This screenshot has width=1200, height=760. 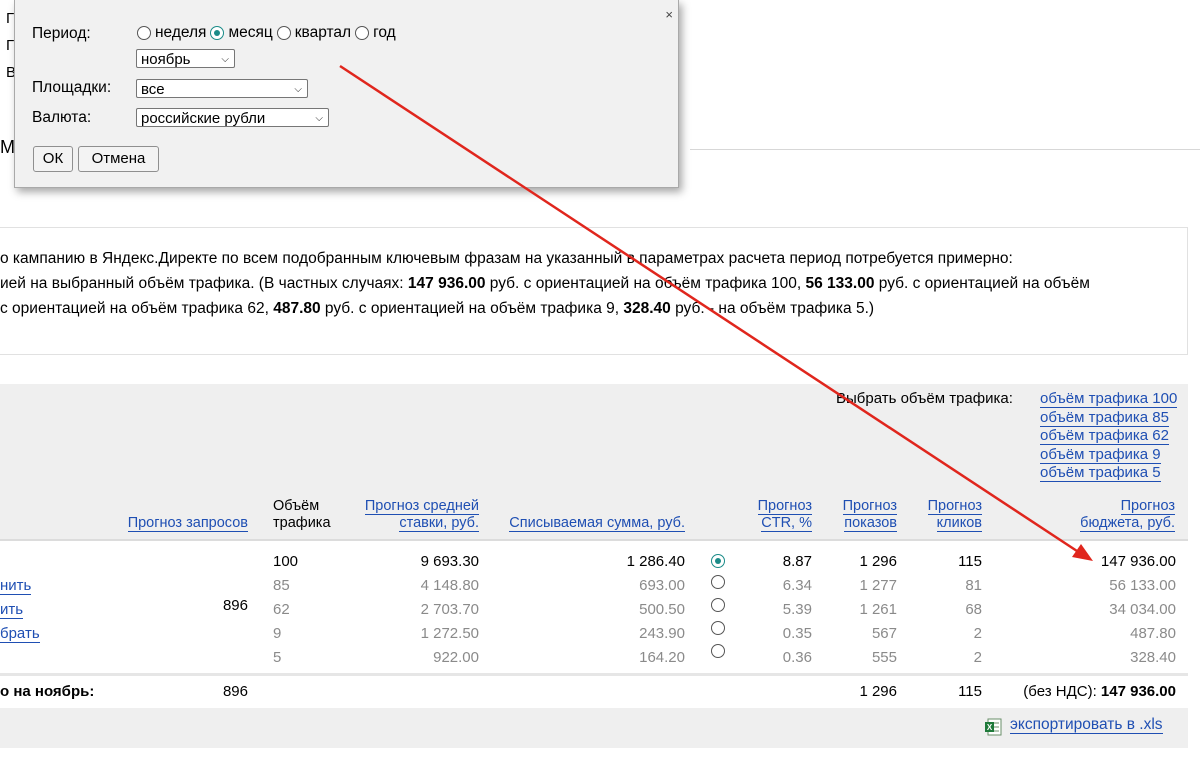 I want to click on bg-letter-1: Г, so click(x=10, y=18).